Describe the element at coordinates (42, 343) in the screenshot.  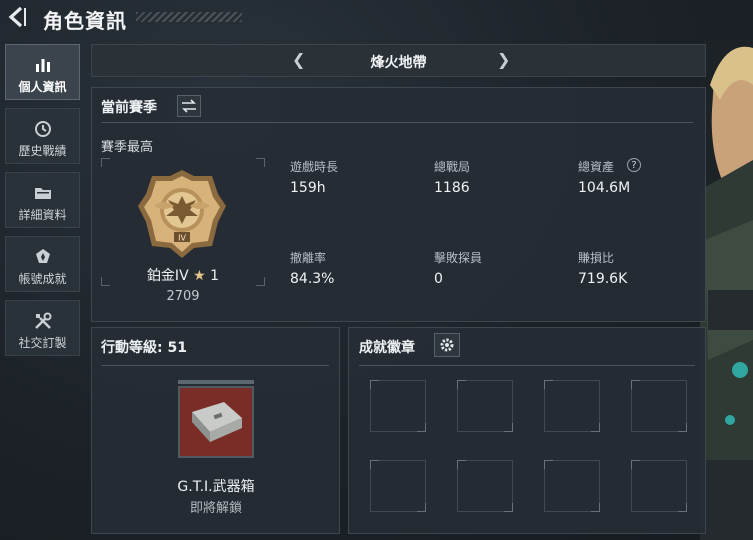
I see `sidebar-item-label: 社交訂製` at that location.